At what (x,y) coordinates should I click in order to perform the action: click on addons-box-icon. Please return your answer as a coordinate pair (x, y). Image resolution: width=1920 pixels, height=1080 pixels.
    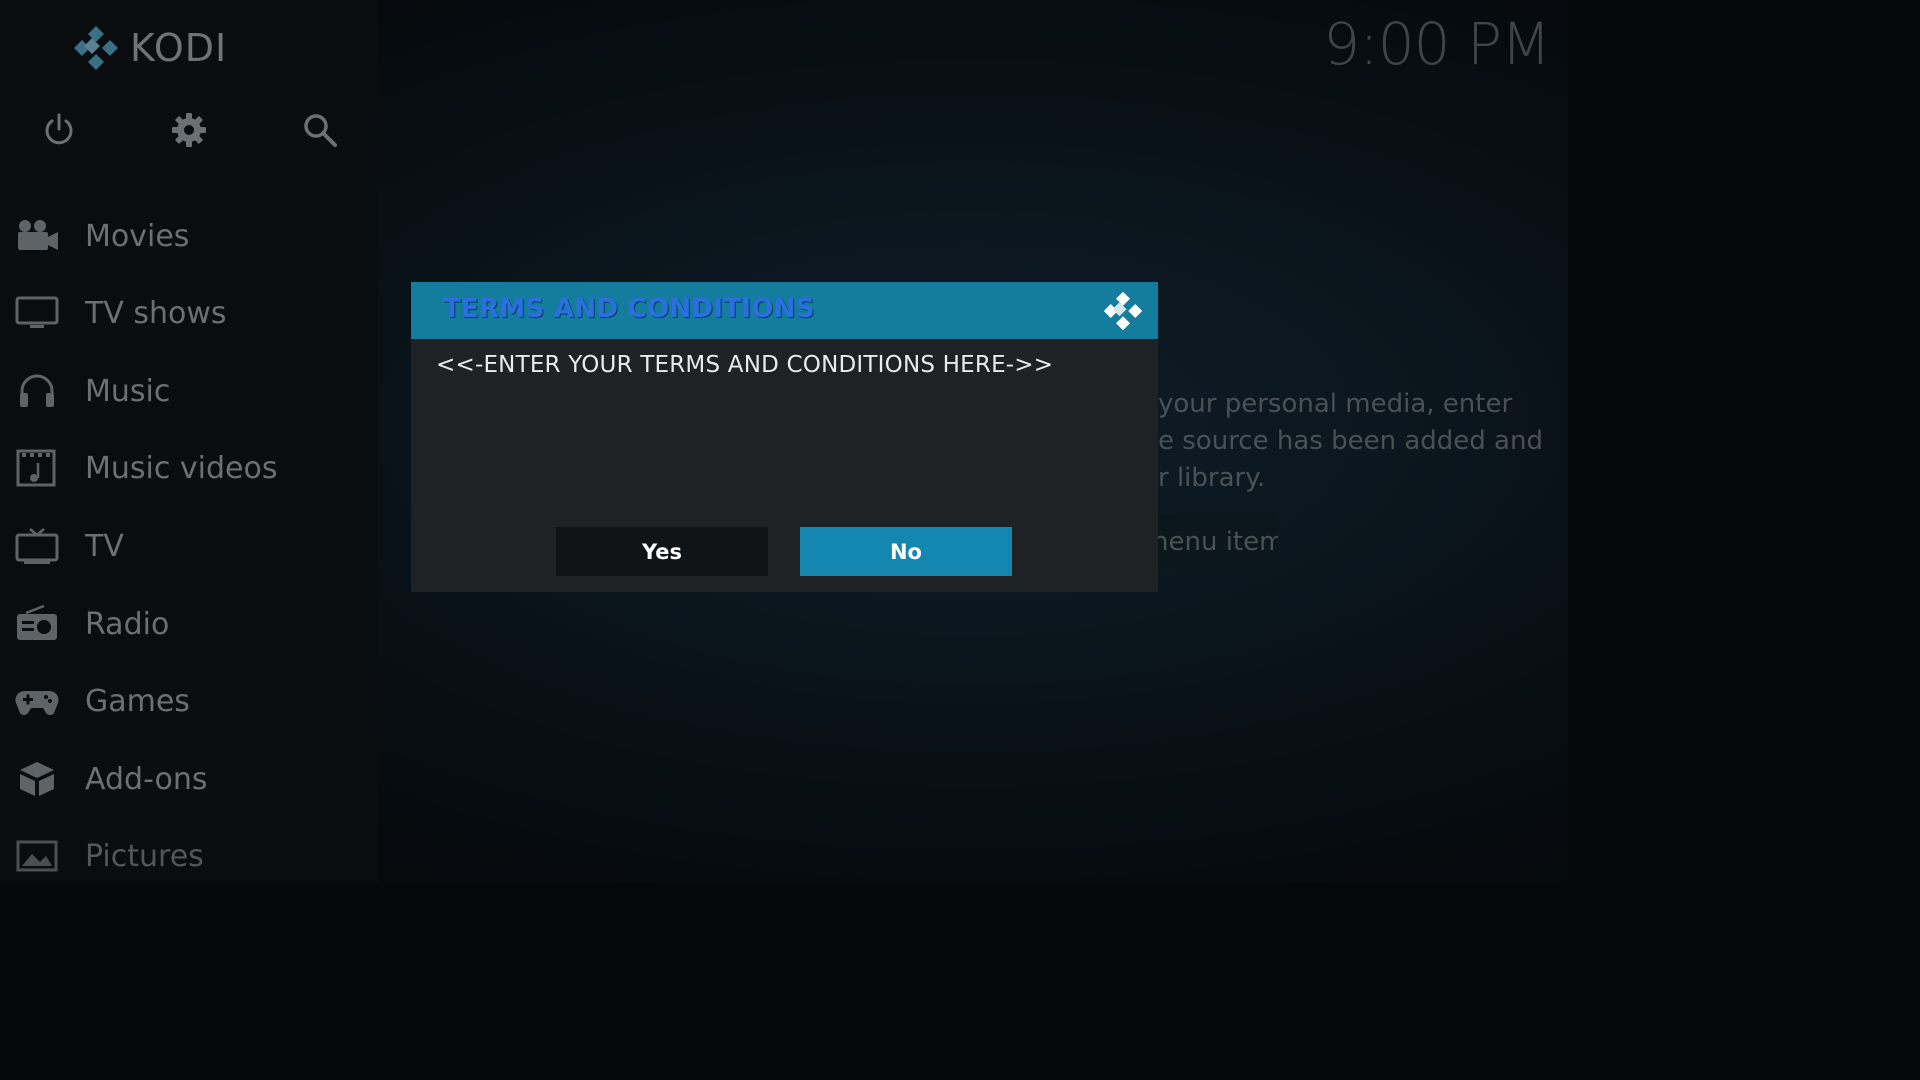
    Looking at the image, I should click on (37, 779).